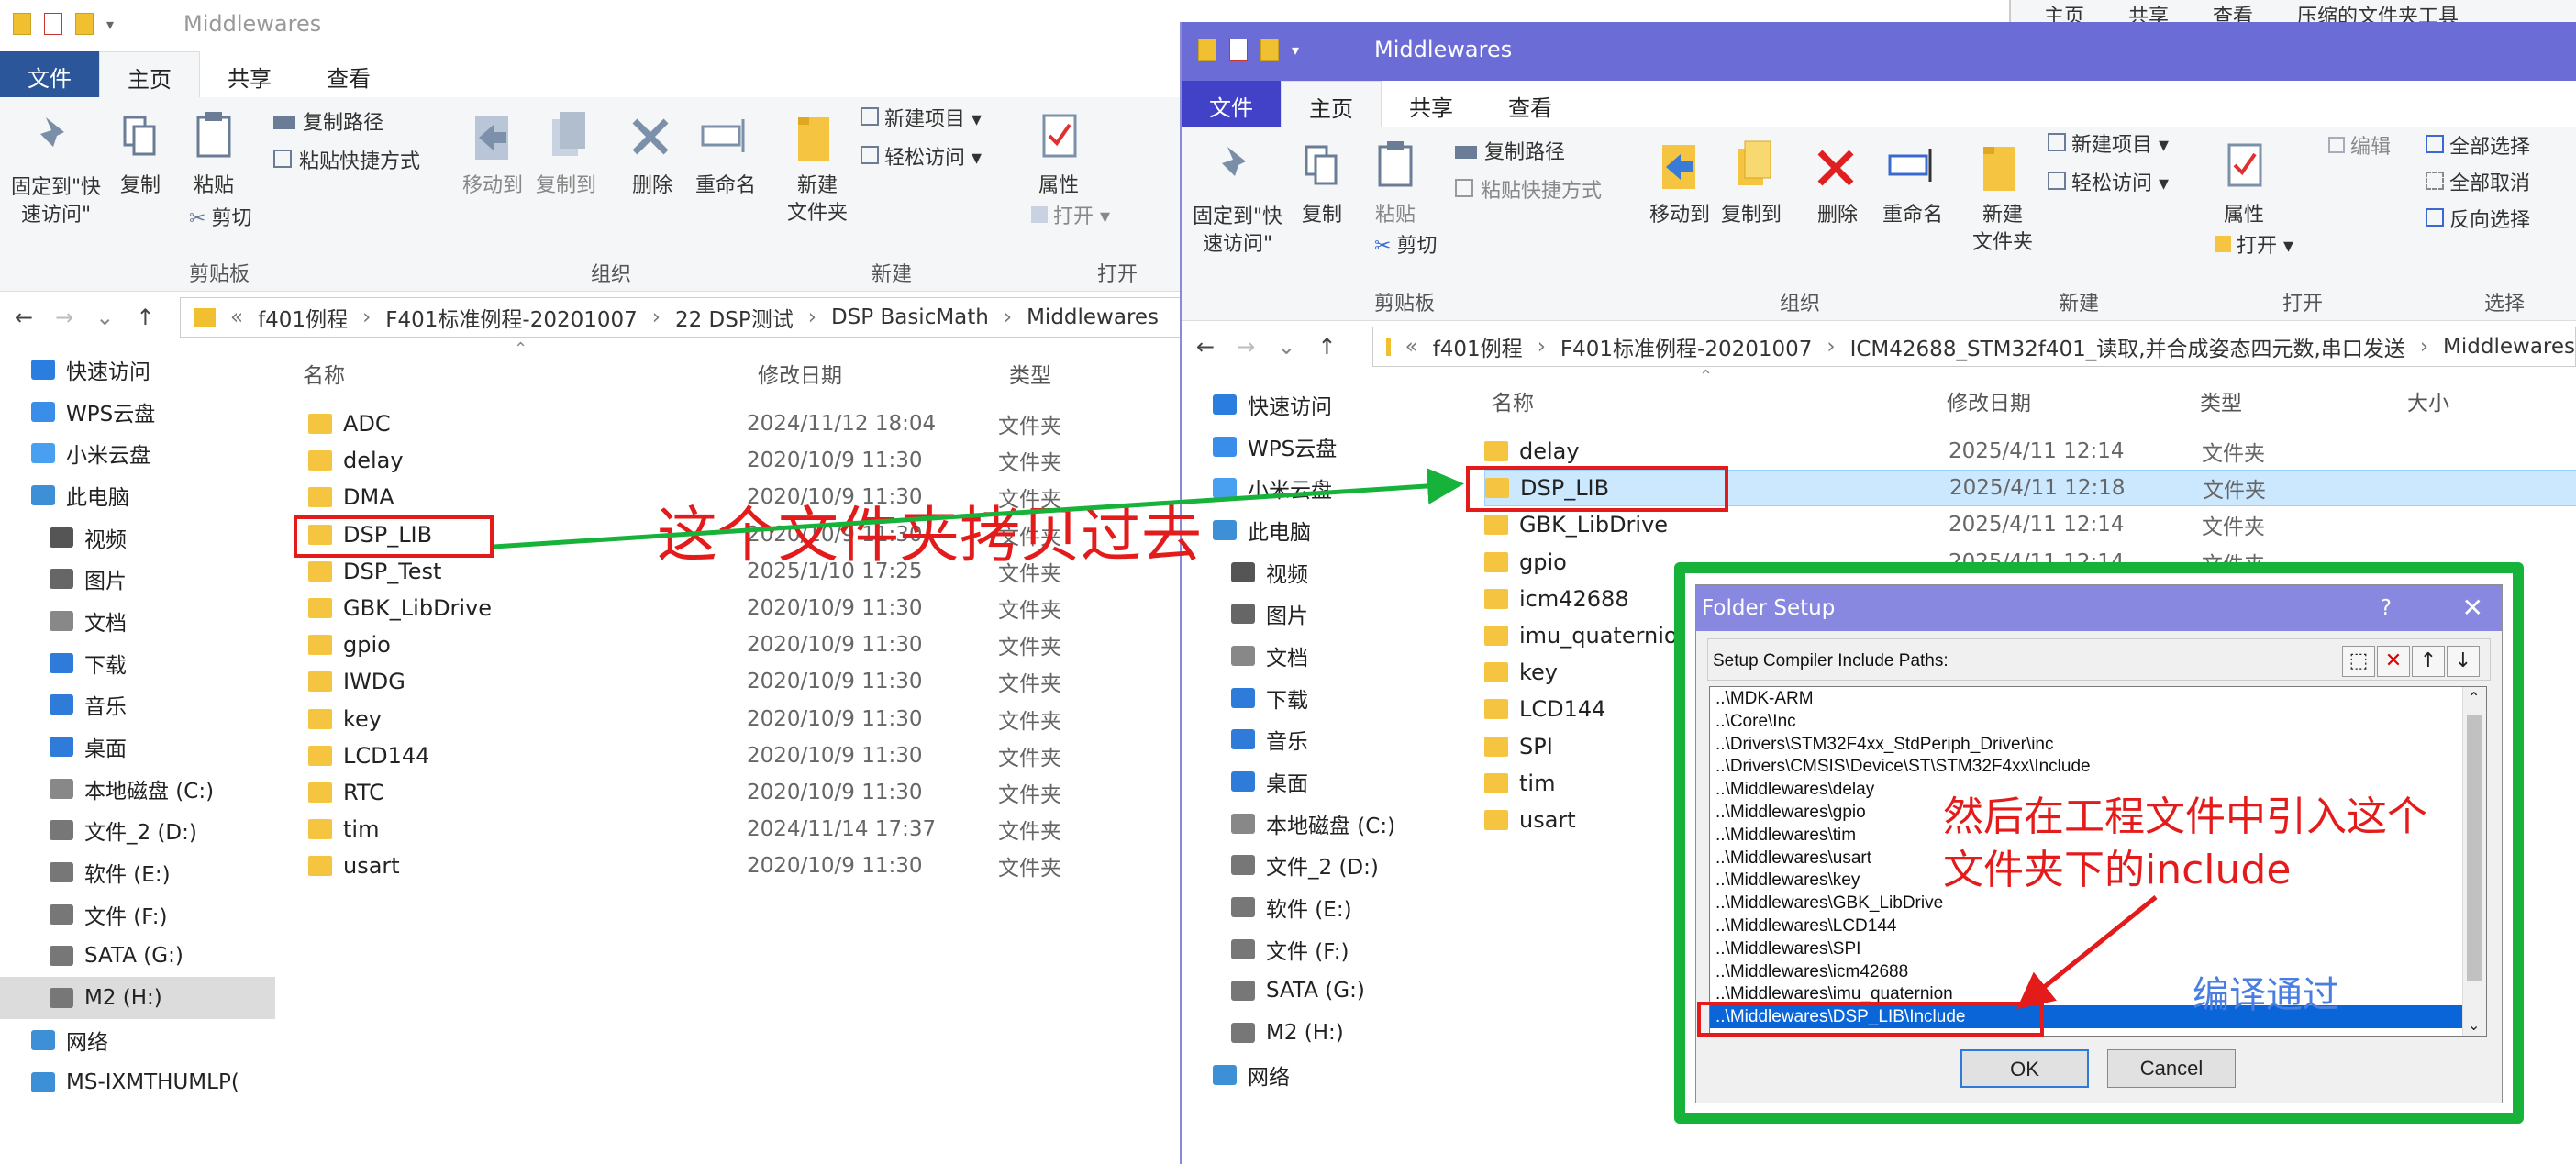  Describe the element at coordinates (2086, 721) in the screenshot. I see `include-path-item: ..\Core\Inc` at that location.